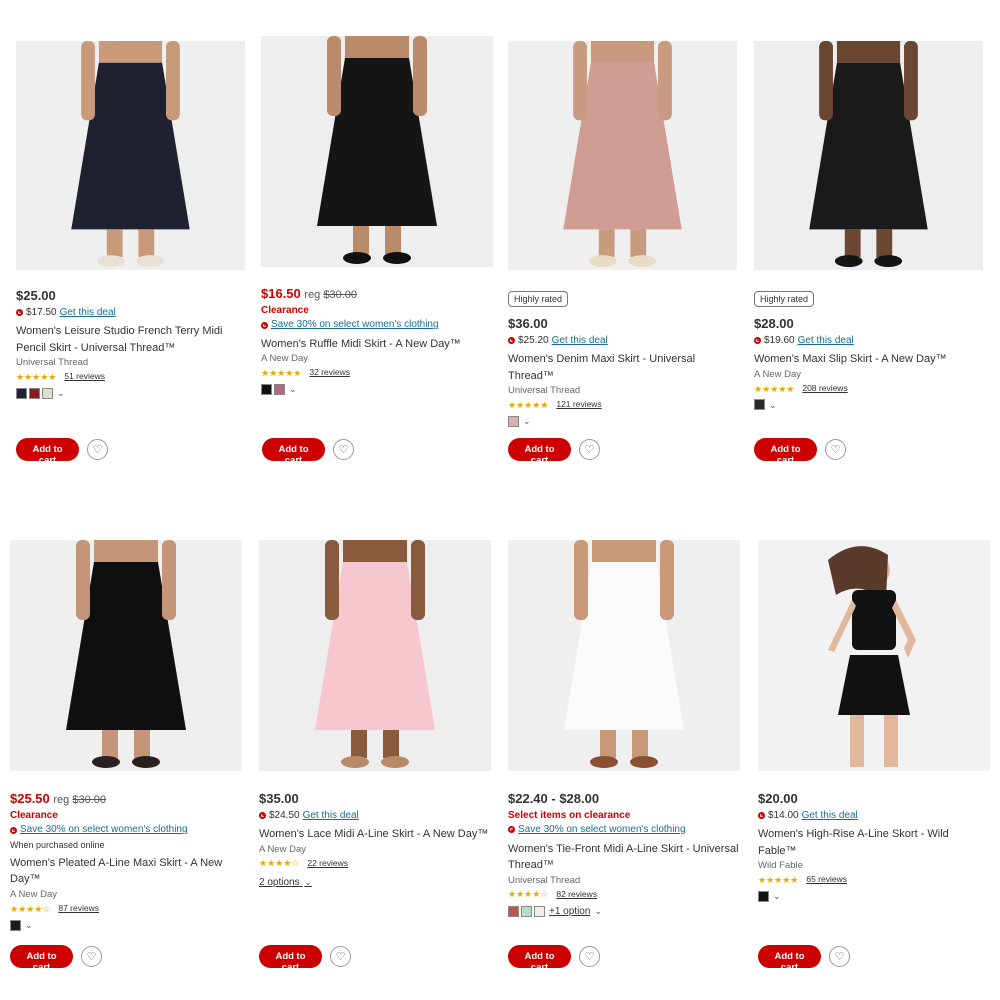 This screenshot has width=1000, height=1000. I want to click on reviews-link: 65 reviews, so click(826, 879).